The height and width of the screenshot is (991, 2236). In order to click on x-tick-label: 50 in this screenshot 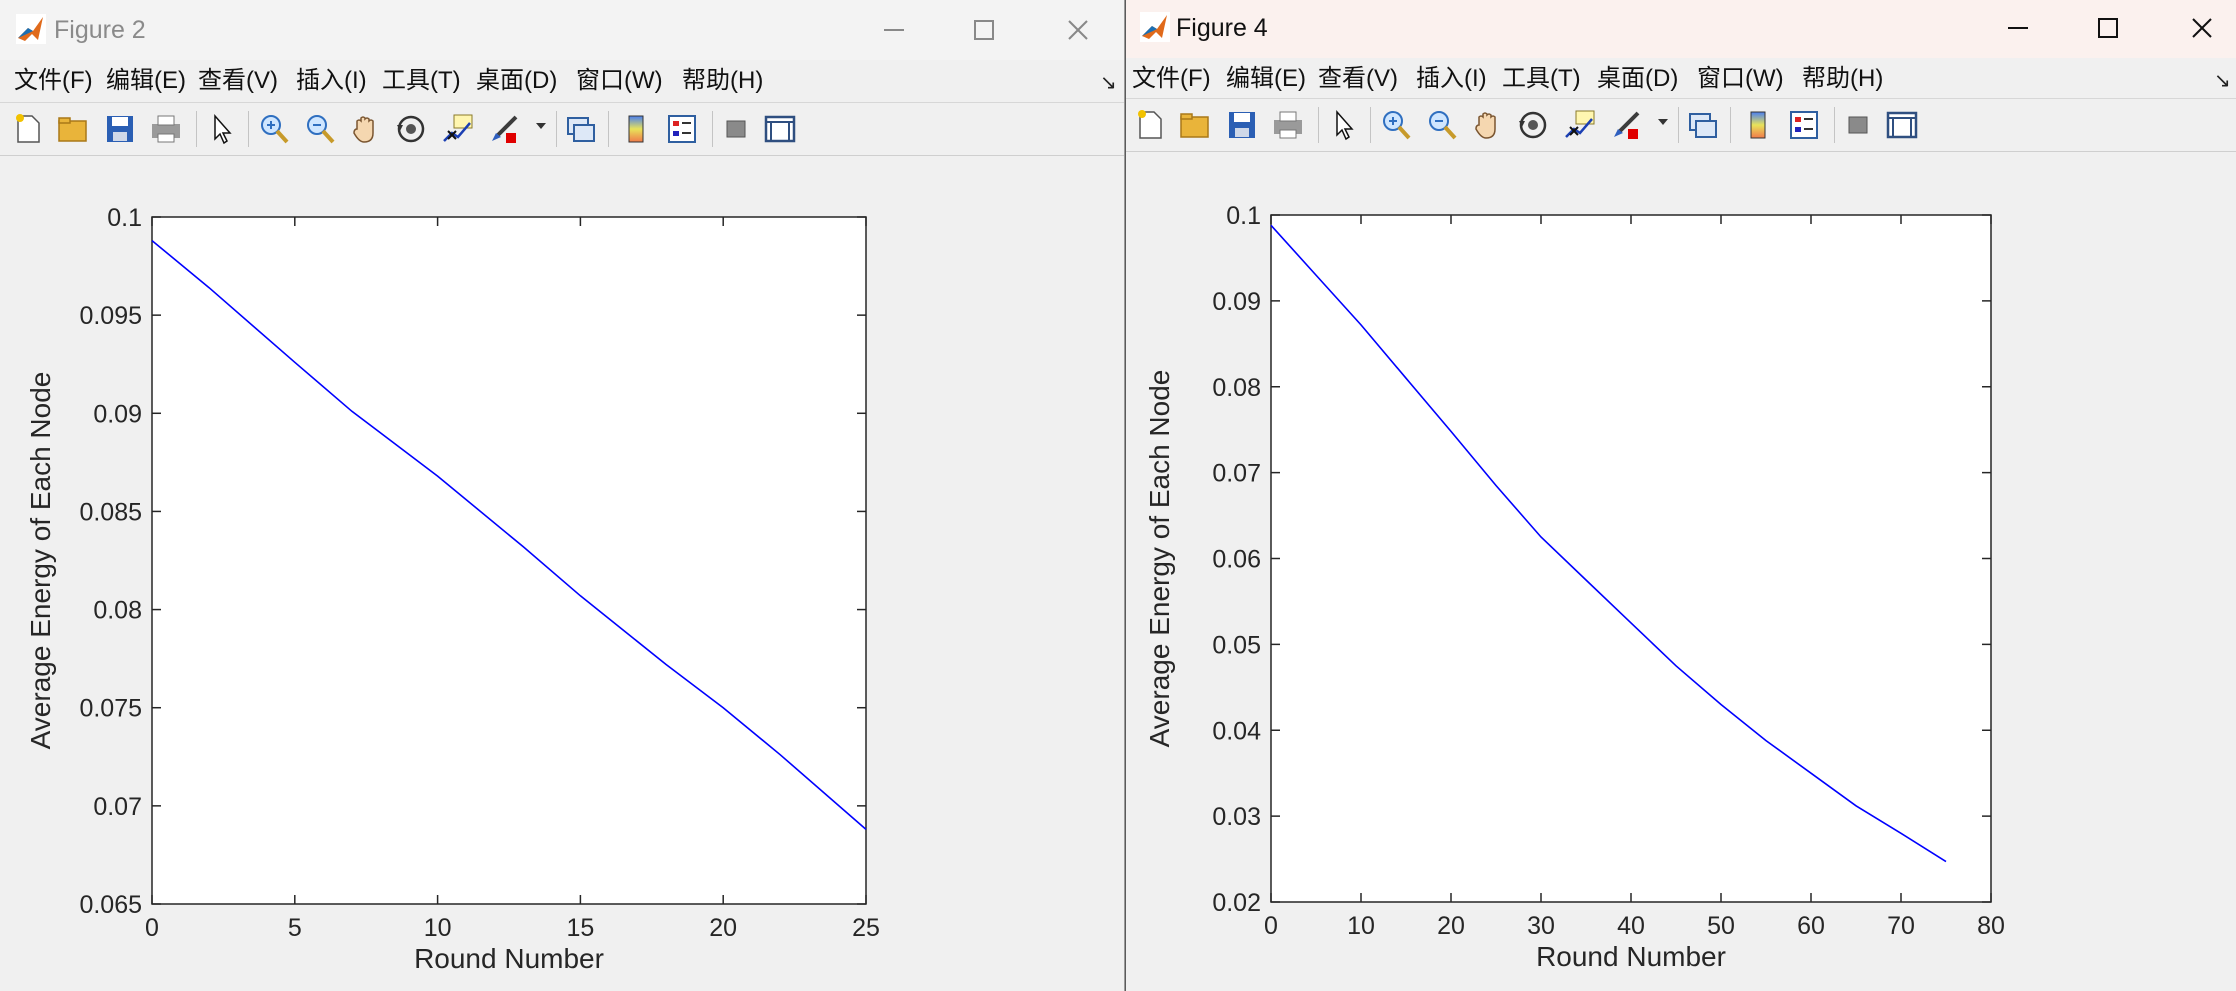, I will do `click(1721, 926)`.